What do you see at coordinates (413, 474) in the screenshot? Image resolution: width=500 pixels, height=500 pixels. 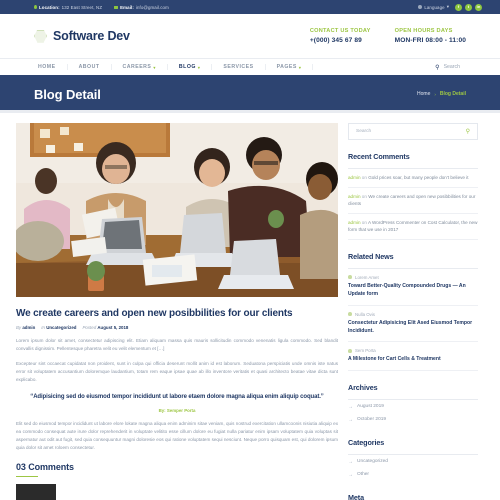 I see `category-link: → Other` at bounding box center [413, 474].